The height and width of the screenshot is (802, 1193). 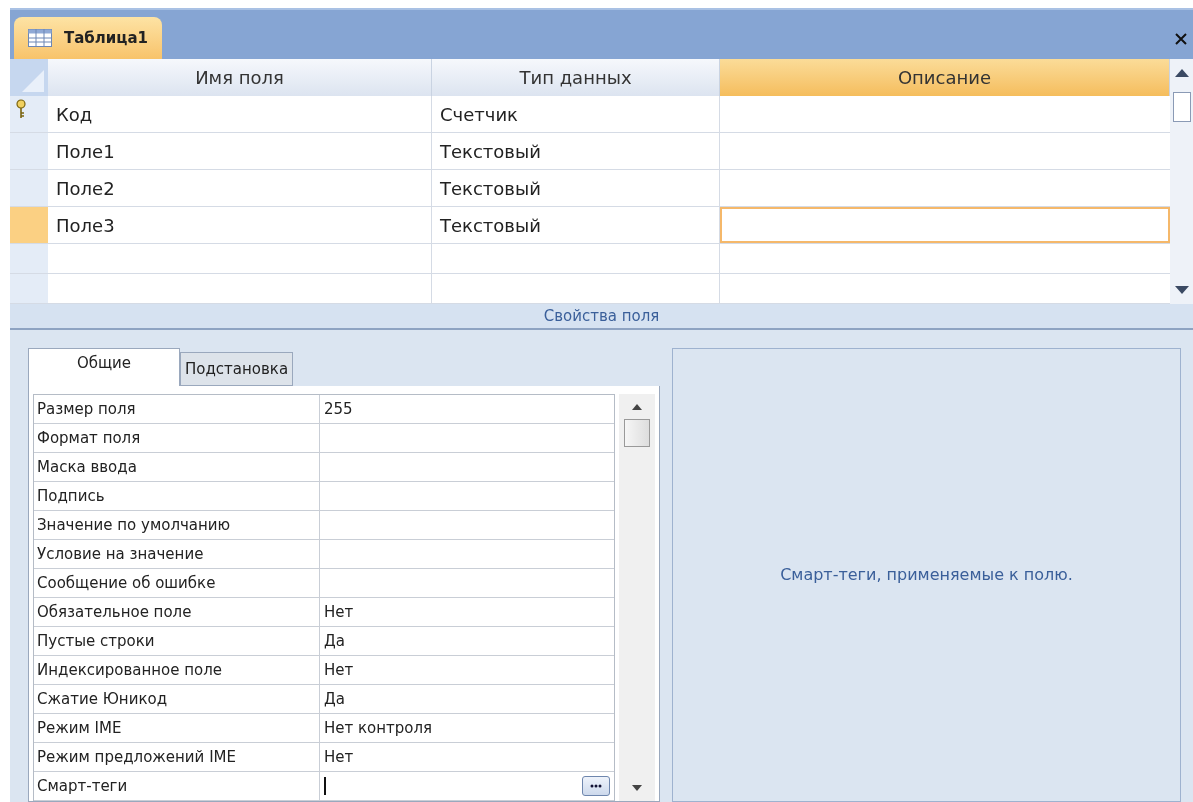 I want to click on table-cell: Поле1, so click(x=240, y=151).